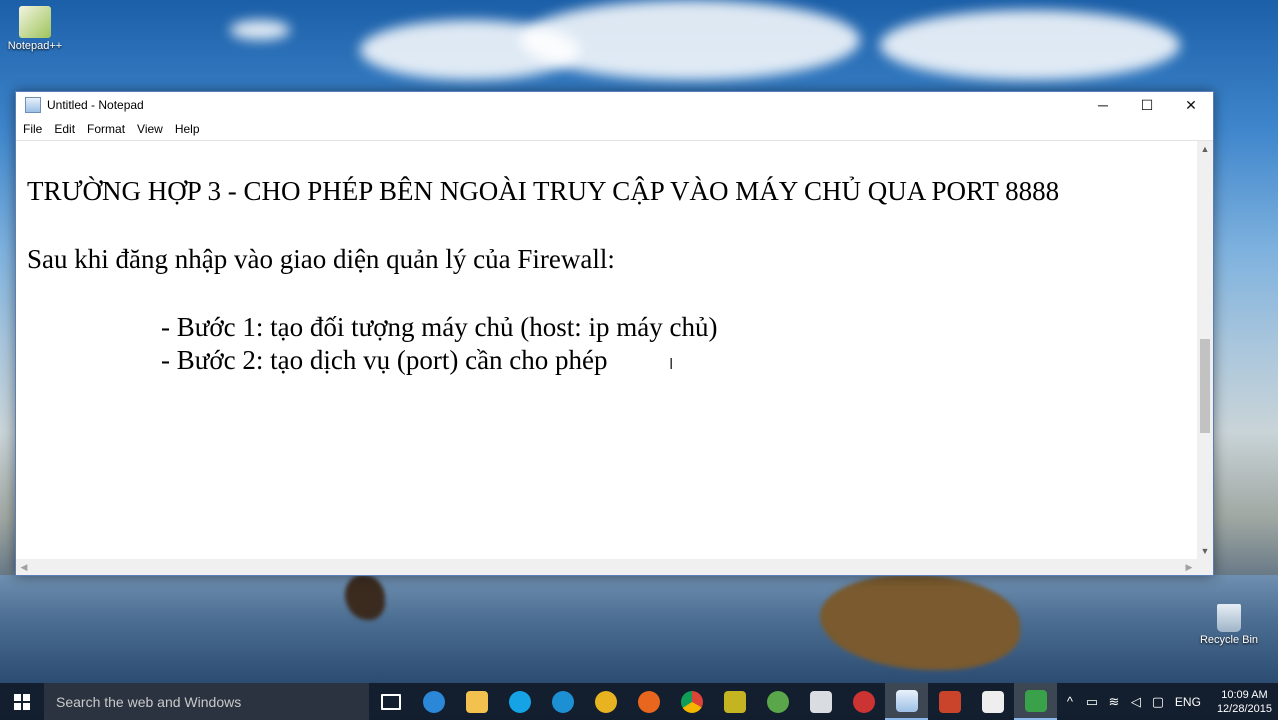  I want to click on font-icon, so click(820, 701).